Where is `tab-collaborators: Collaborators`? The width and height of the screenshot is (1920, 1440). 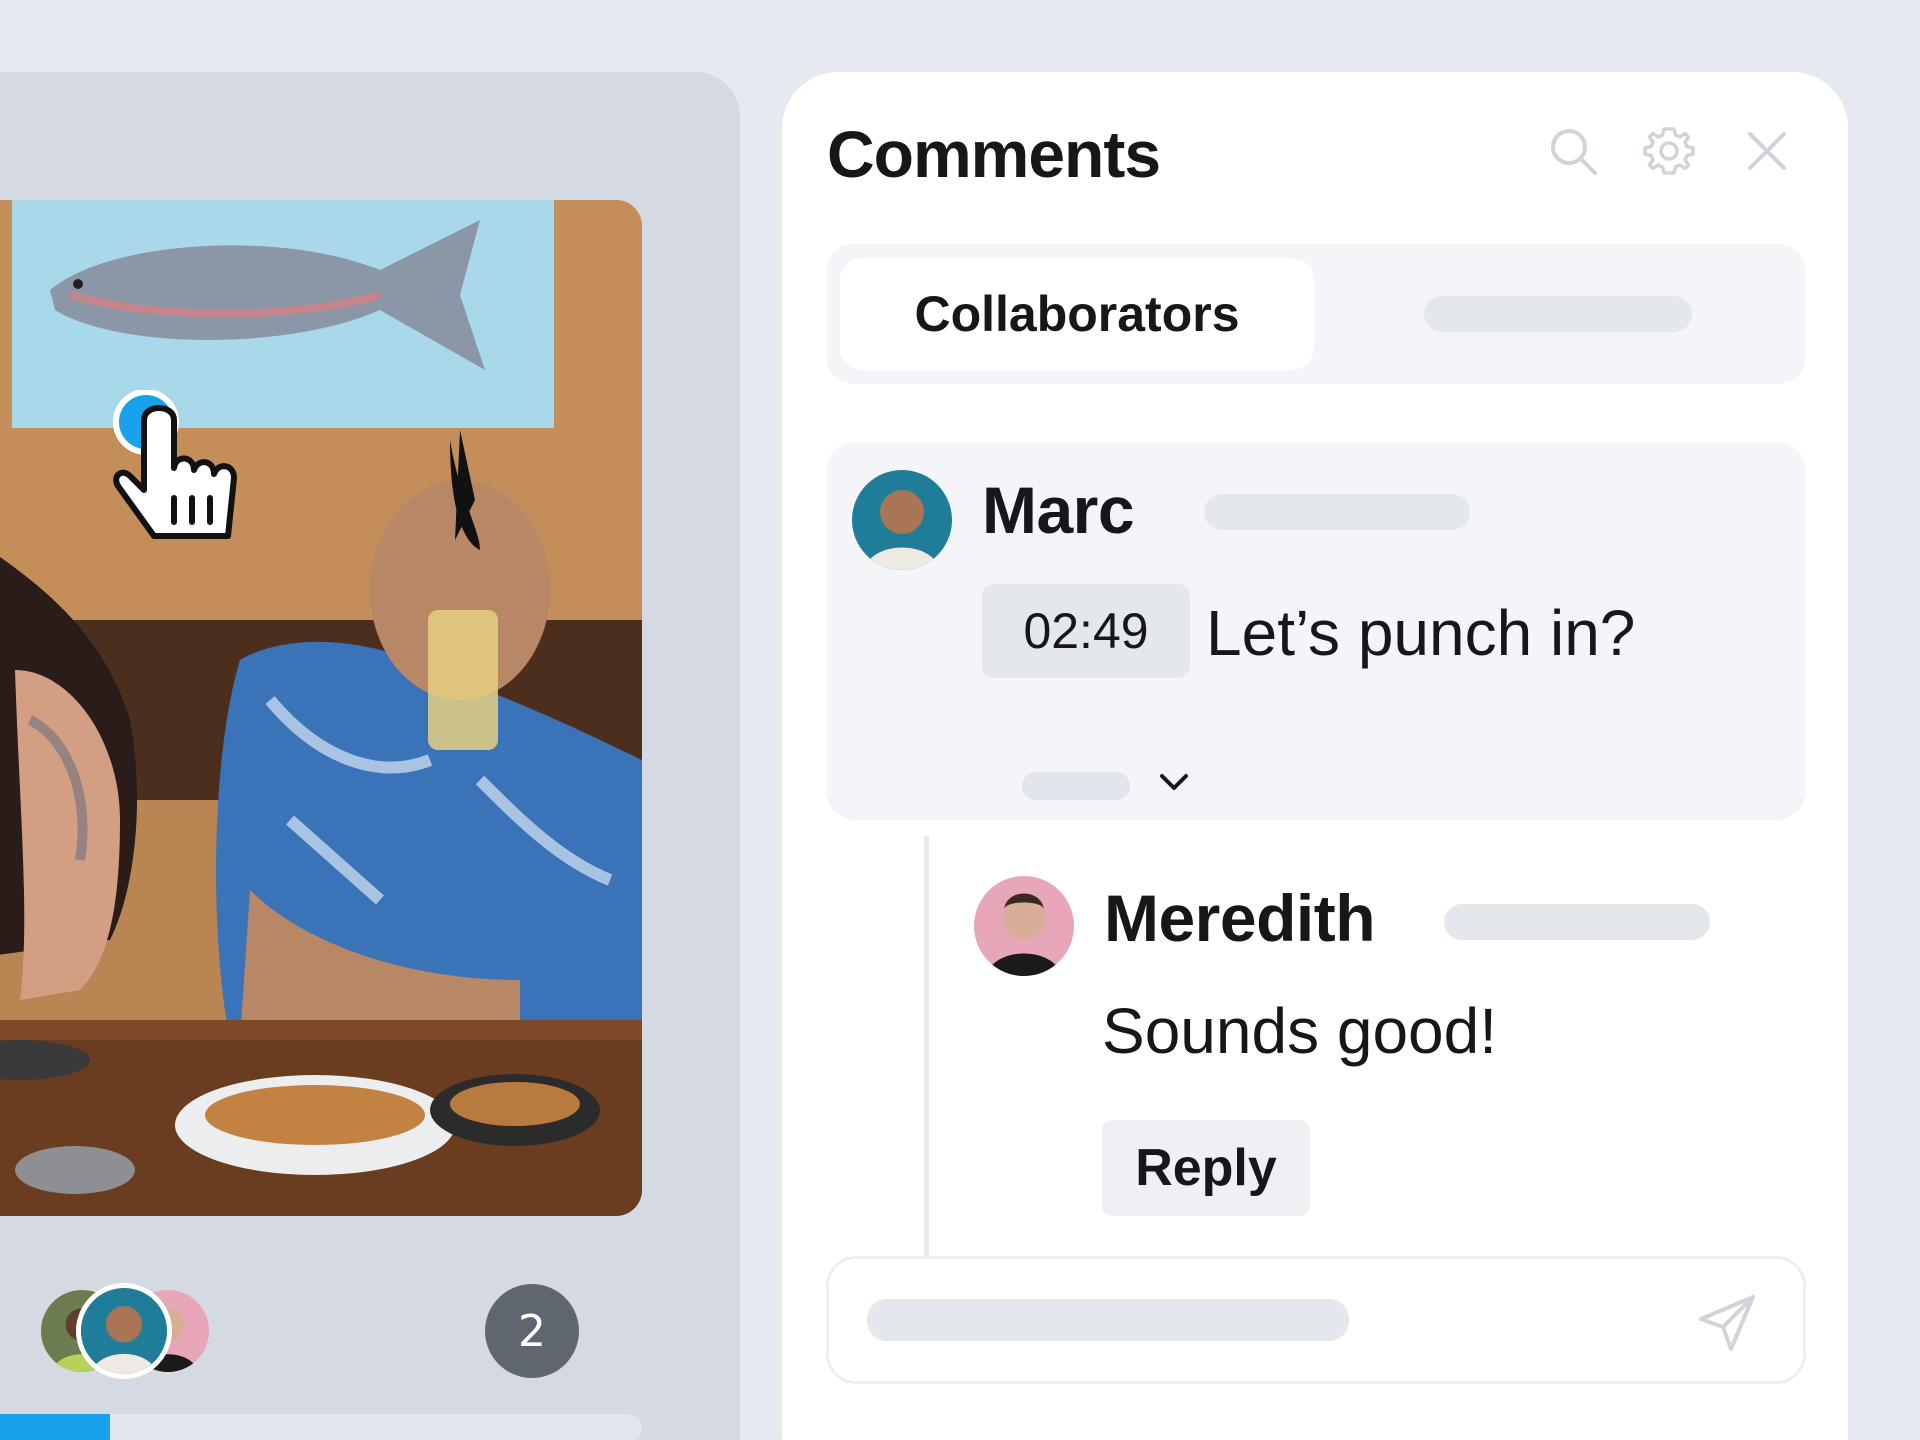
tab-collaborators: Collaborators is located at coordinates (1077, 314).